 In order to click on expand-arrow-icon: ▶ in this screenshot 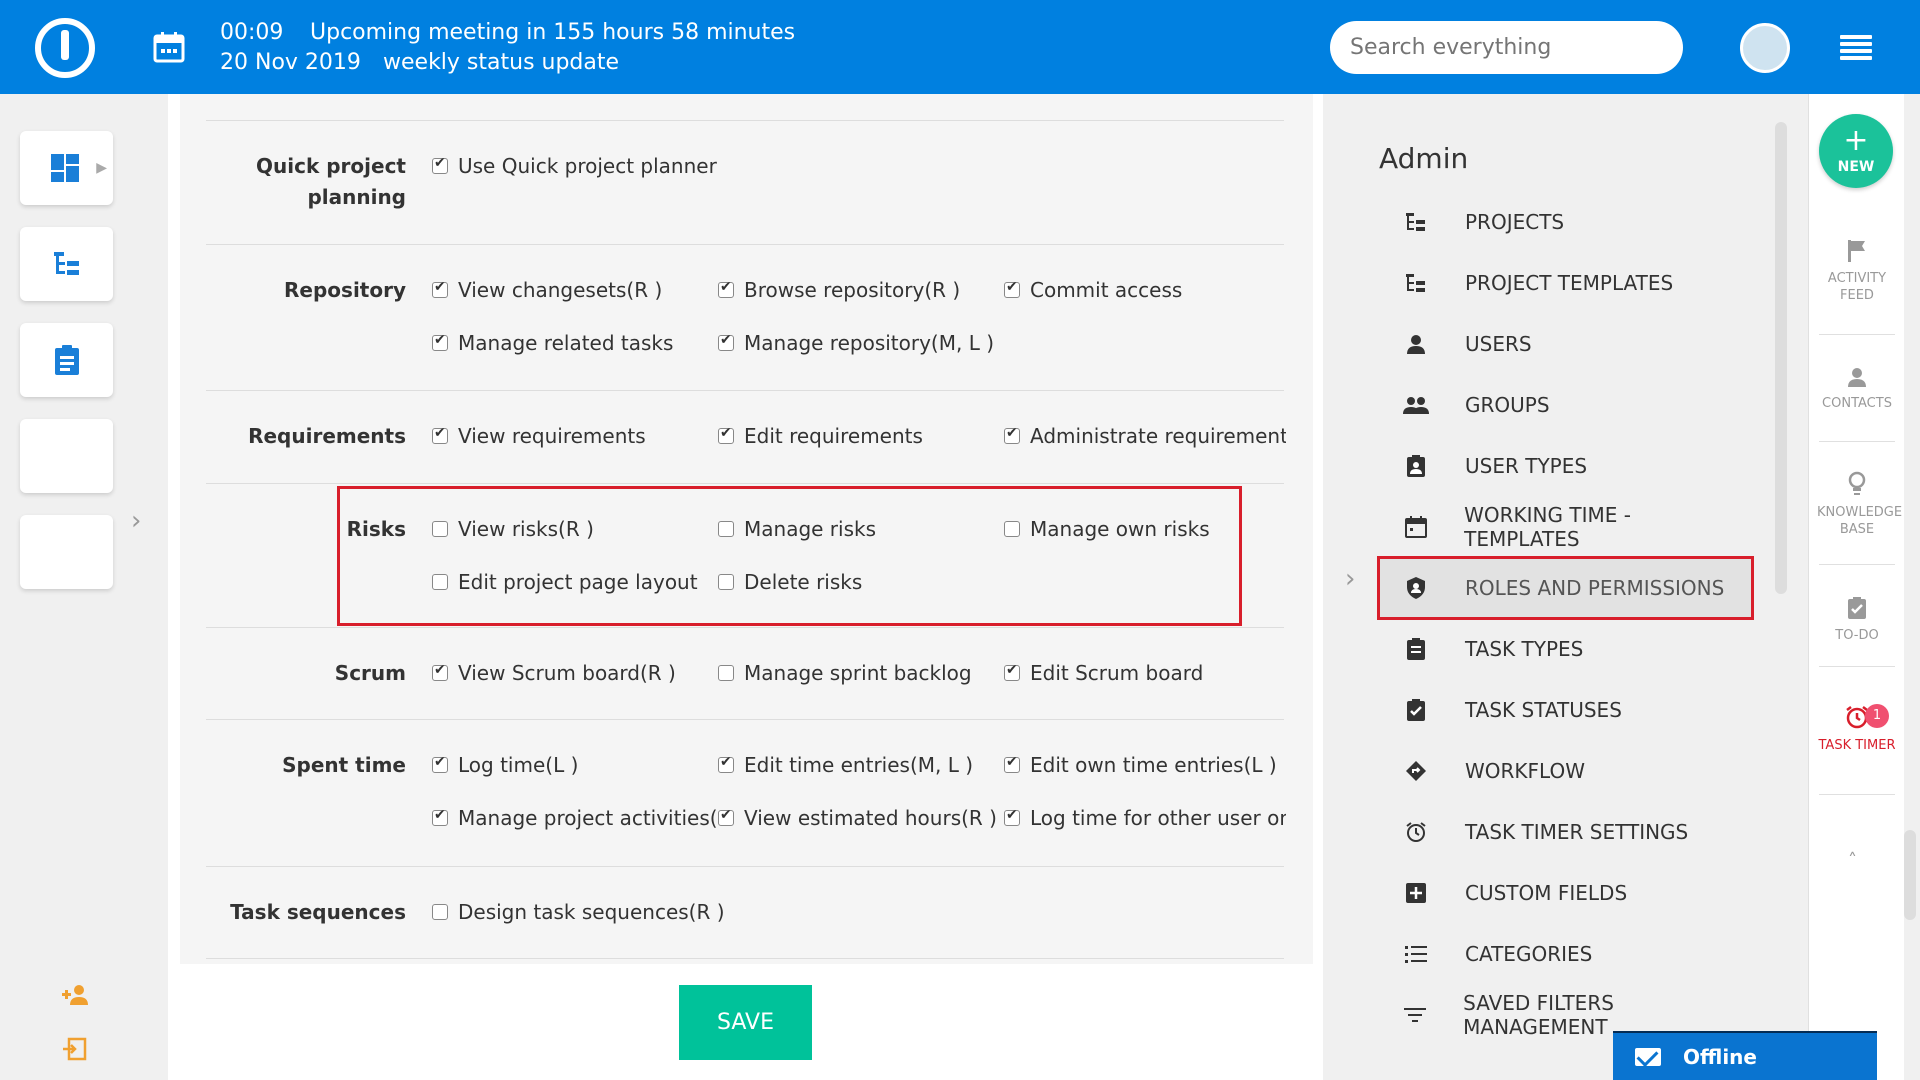, I will do `click(101, 168)`.